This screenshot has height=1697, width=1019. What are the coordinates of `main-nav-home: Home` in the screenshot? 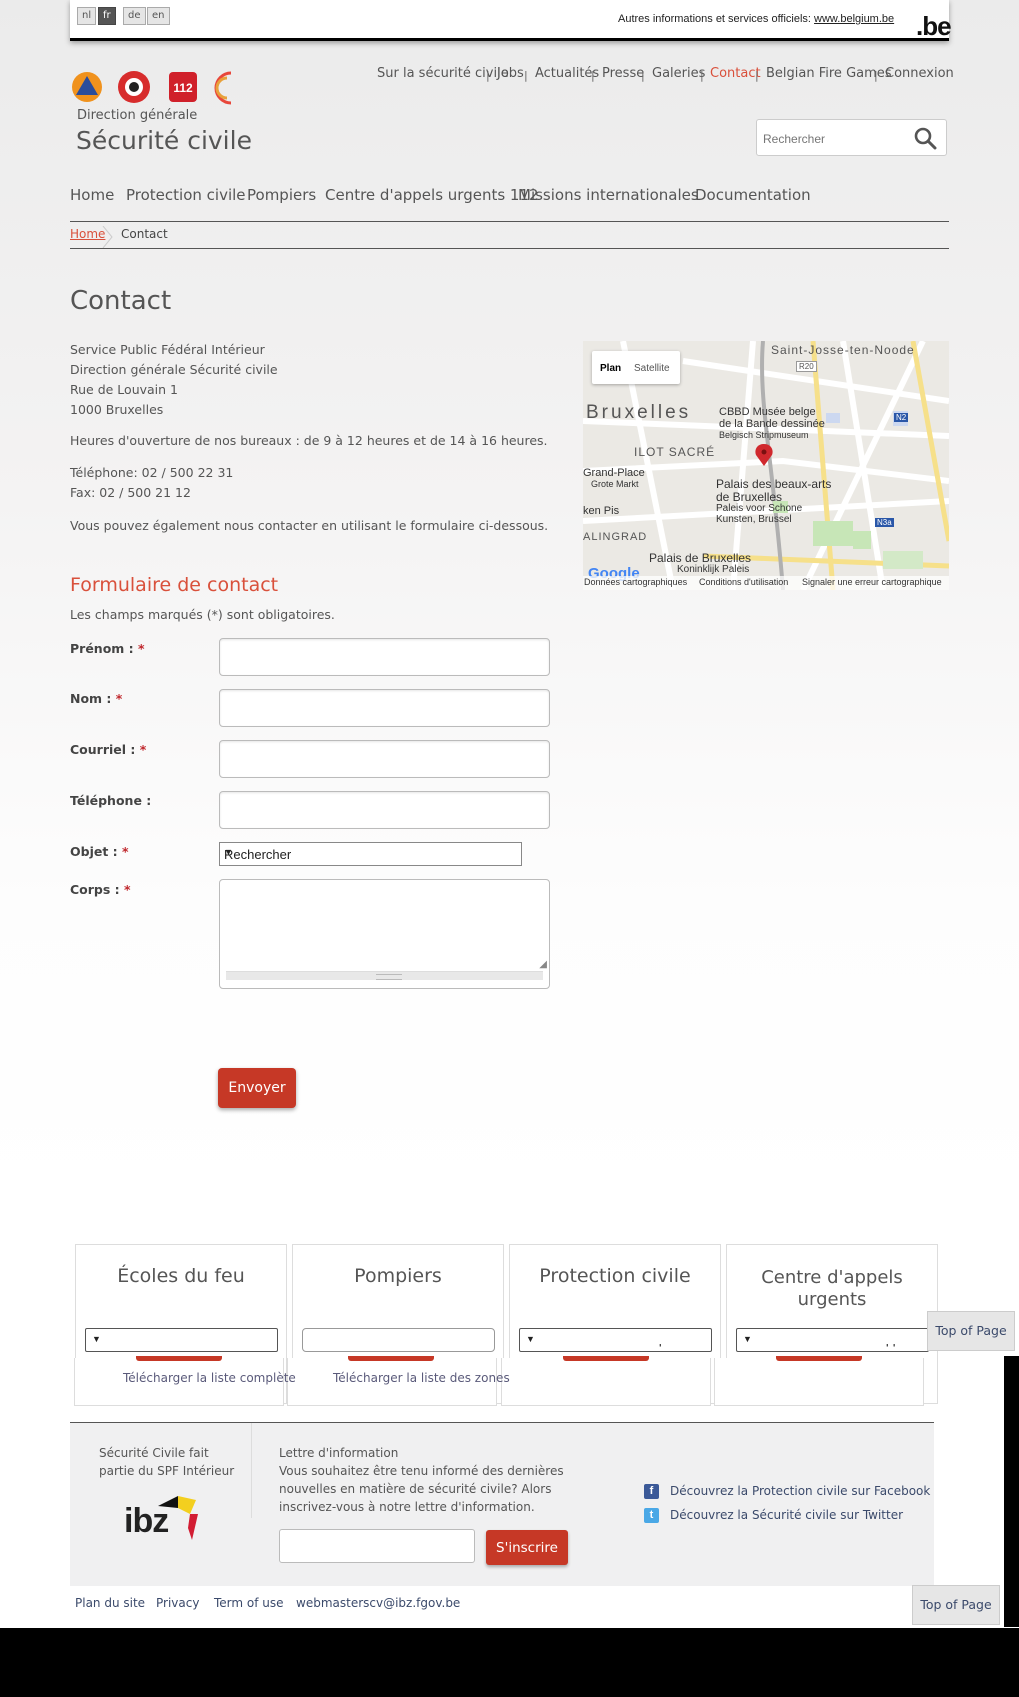 It's located at (92, 195).